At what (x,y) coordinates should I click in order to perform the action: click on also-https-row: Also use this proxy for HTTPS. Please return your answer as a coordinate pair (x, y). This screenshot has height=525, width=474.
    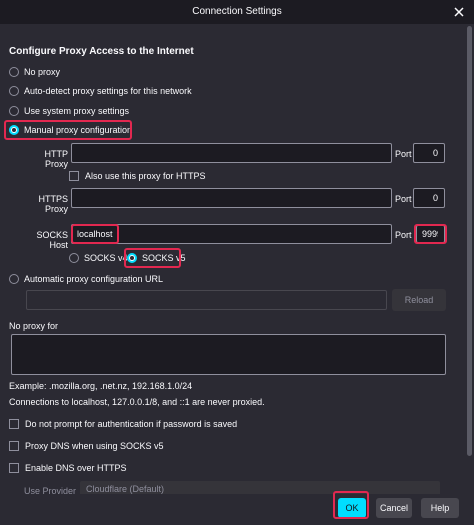
    Looking at the image, I should click on (137, 176).